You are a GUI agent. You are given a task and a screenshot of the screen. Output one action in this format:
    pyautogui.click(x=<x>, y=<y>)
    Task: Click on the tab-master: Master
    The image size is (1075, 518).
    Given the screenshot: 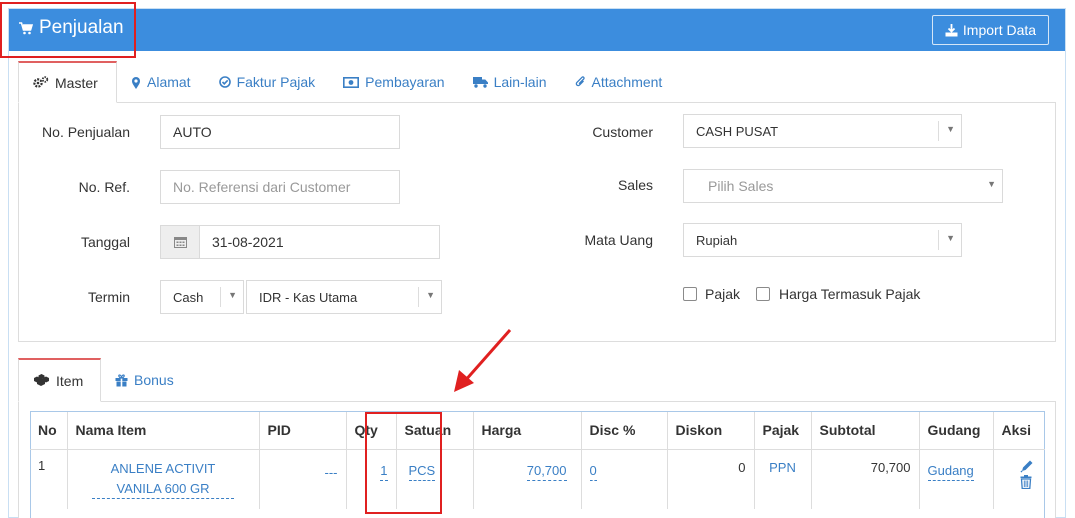 What is the action you would take?
    pyautogui.click(x=67, y=82)
    